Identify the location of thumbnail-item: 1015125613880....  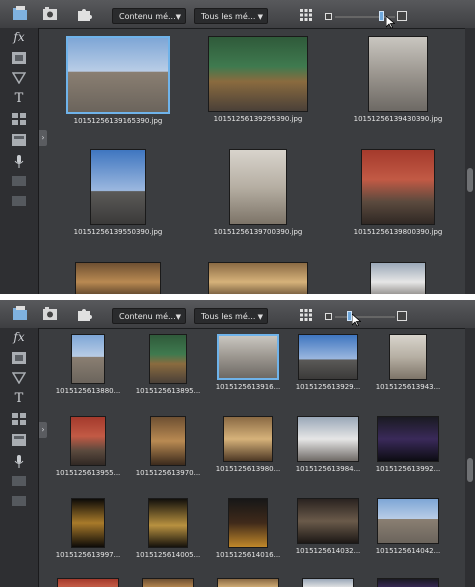
(88, 369).